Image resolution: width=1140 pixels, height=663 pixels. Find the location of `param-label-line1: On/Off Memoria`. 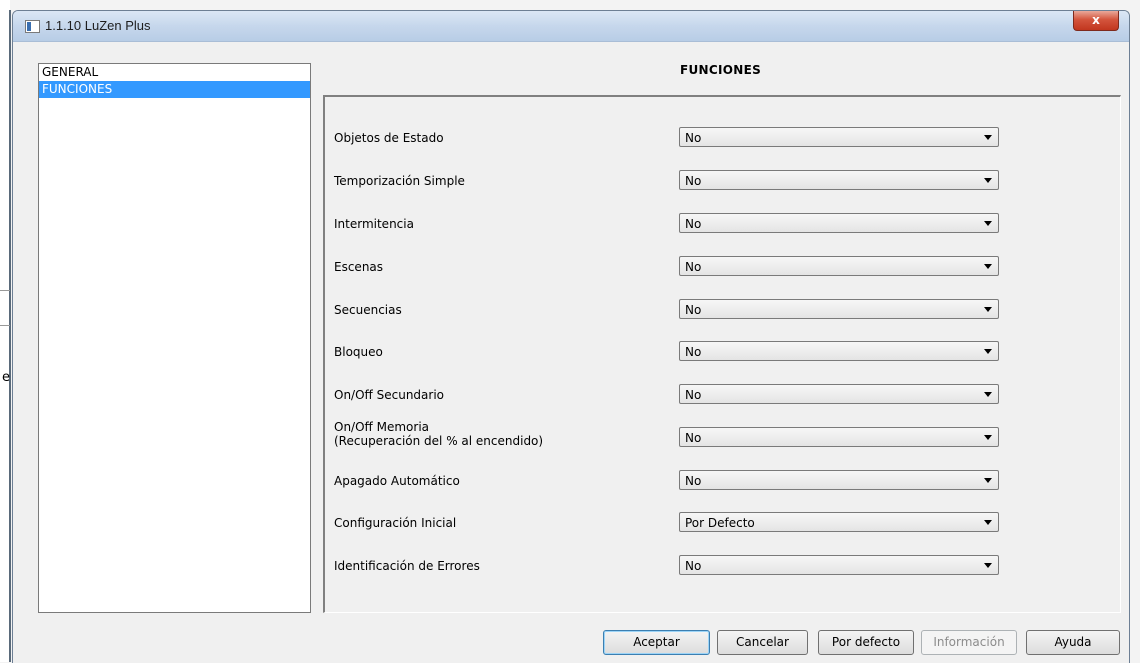

param-label-line1: On/Off Memoria is located at coordinates (382, 427).